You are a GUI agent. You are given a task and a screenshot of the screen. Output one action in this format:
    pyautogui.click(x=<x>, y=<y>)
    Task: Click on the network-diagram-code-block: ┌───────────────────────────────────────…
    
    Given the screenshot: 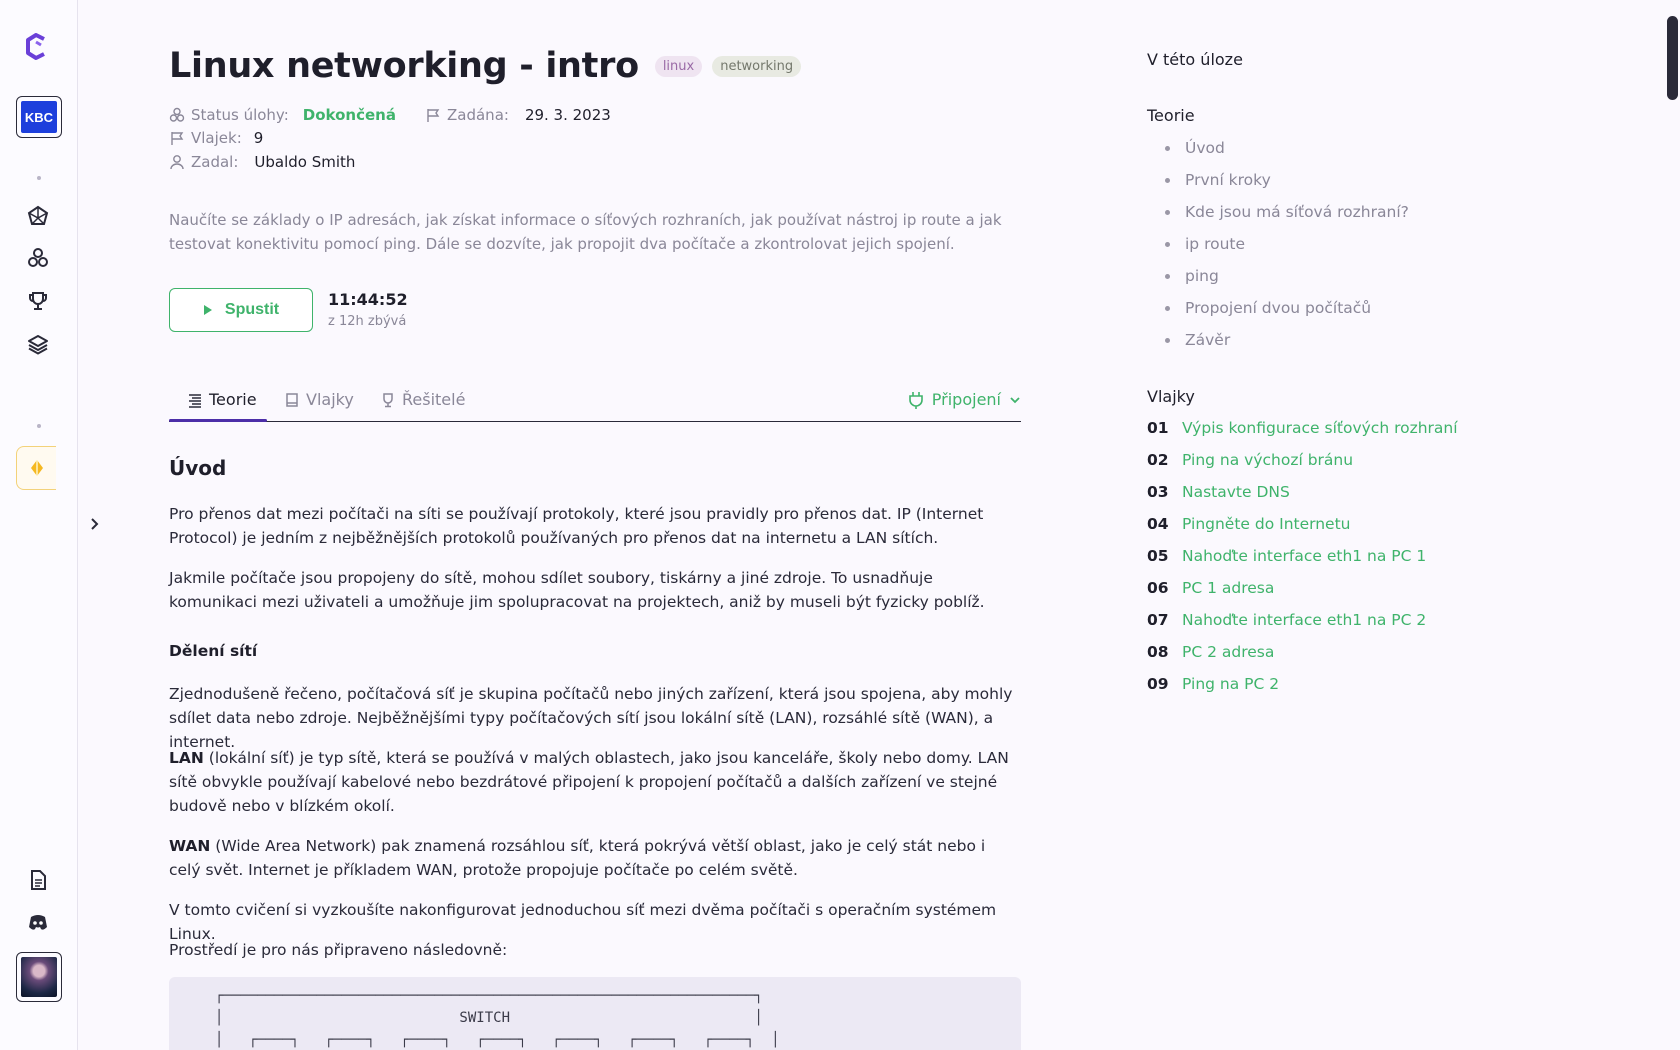 What is the action you would take?
    pyautogui.click(x=595, y=1013)
    